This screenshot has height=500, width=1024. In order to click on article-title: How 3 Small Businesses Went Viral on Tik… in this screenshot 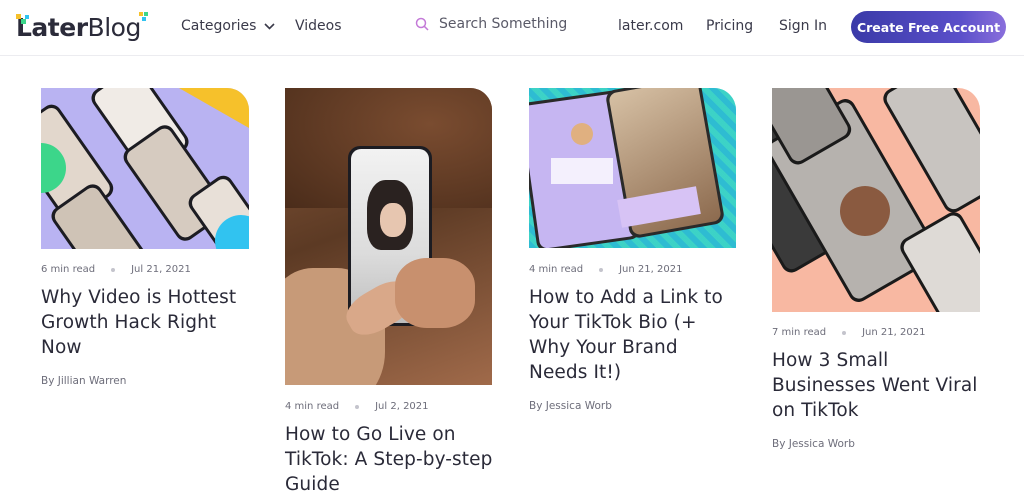, I will do `click(877, 385)`.